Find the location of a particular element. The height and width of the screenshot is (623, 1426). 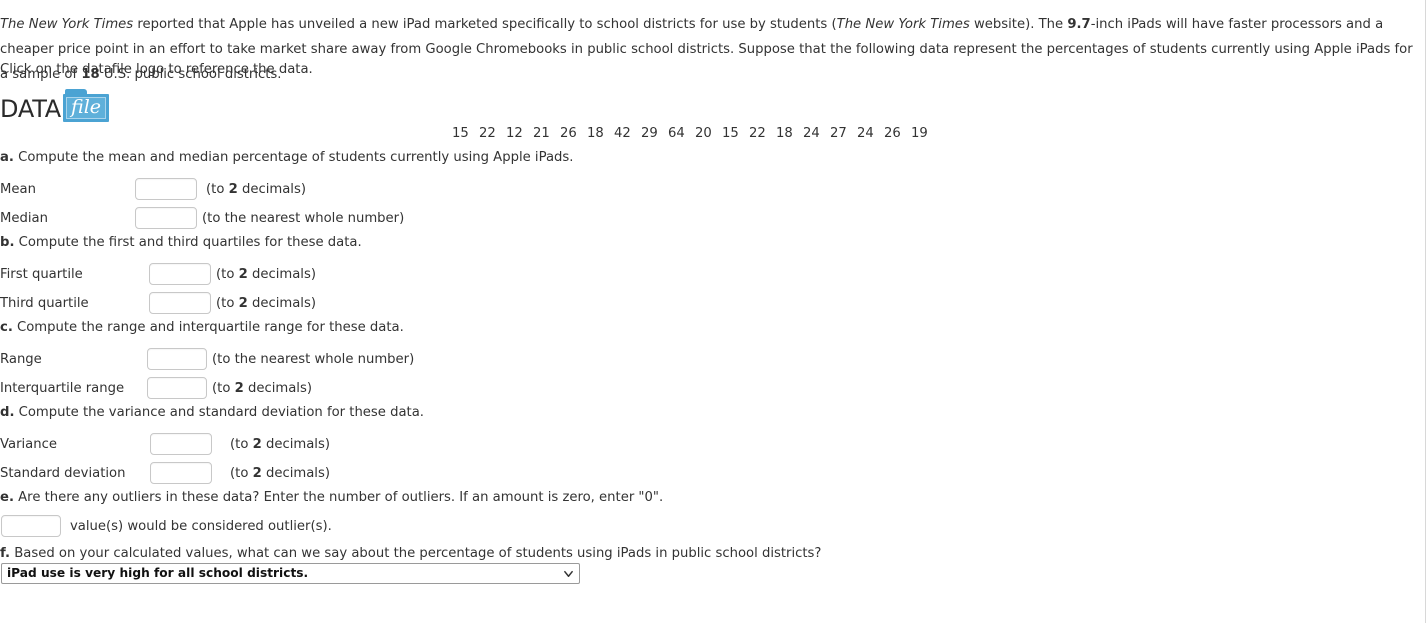

part-d-letter: d. is located at coordinates (7, 412).